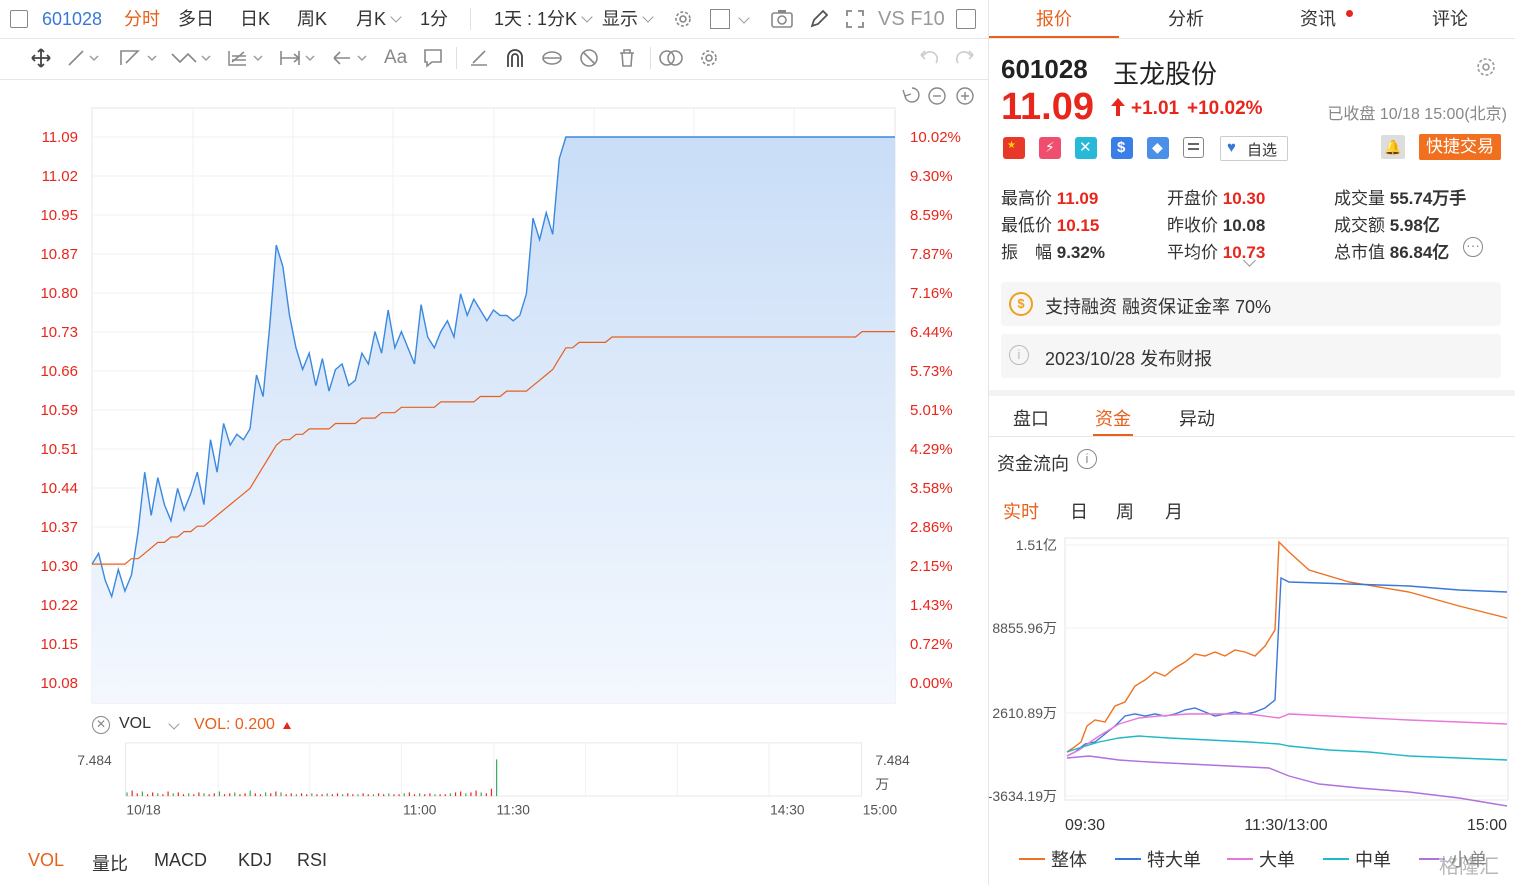 This screenshot has width=1515, height=885. I want to click on tab-analysis: 分析, so click(1186, 19).